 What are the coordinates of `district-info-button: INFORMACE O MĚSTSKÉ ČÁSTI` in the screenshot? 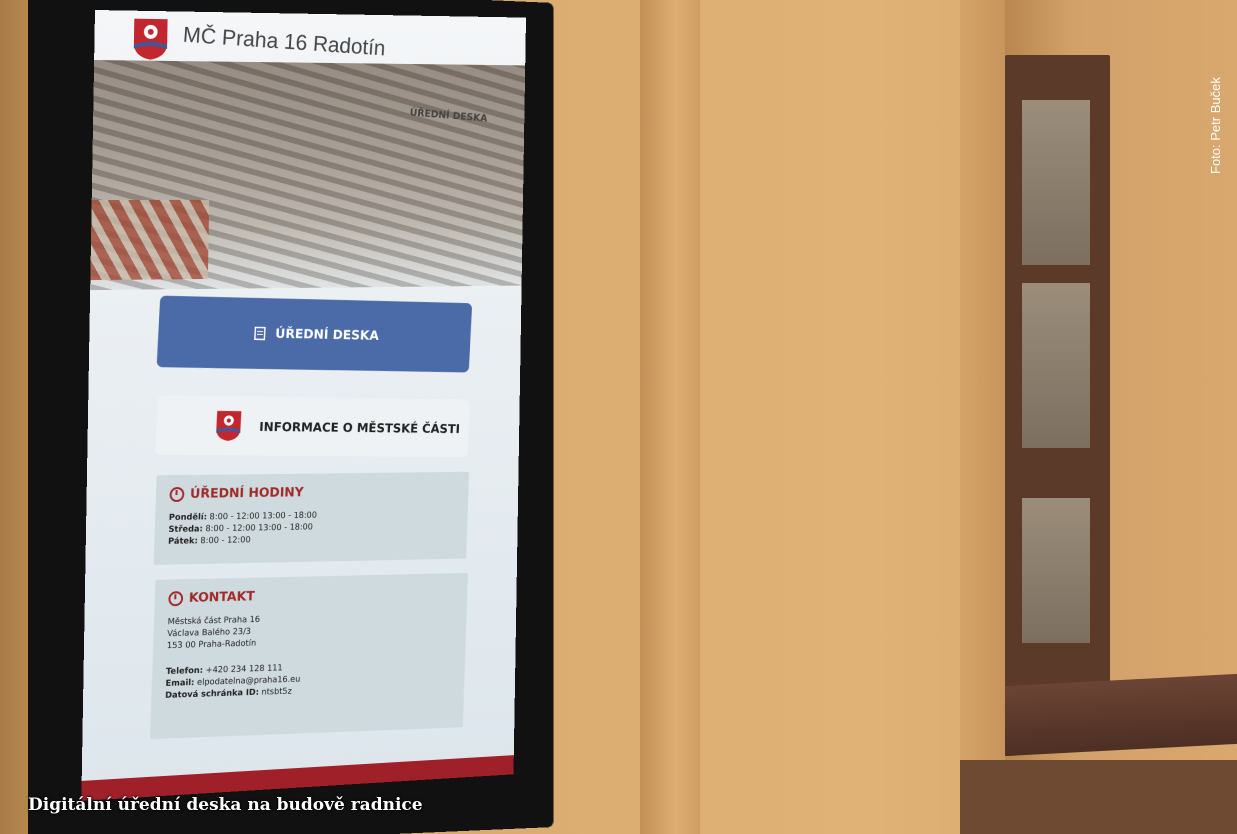 It's located at (313, 426).